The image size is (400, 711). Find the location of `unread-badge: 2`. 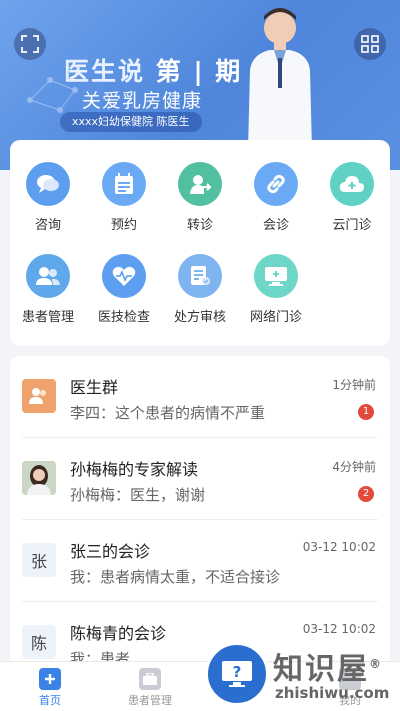

unread-badge: 2 is located at coordinates (366, 494).